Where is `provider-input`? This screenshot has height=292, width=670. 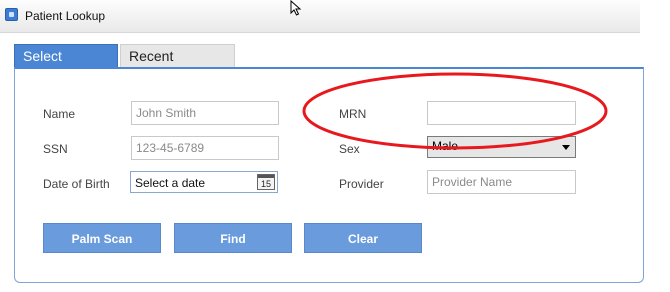 provider-input is located at coordinates (501, 182).